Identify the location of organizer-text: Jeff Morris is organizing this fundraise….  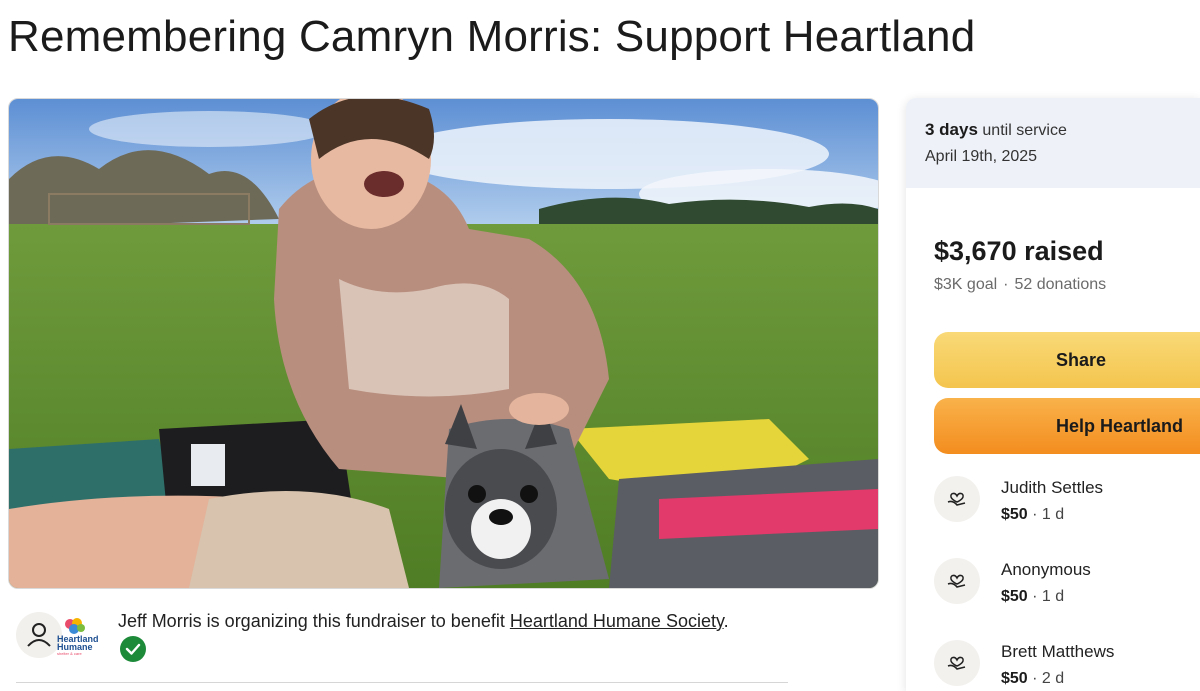
(423, 621).